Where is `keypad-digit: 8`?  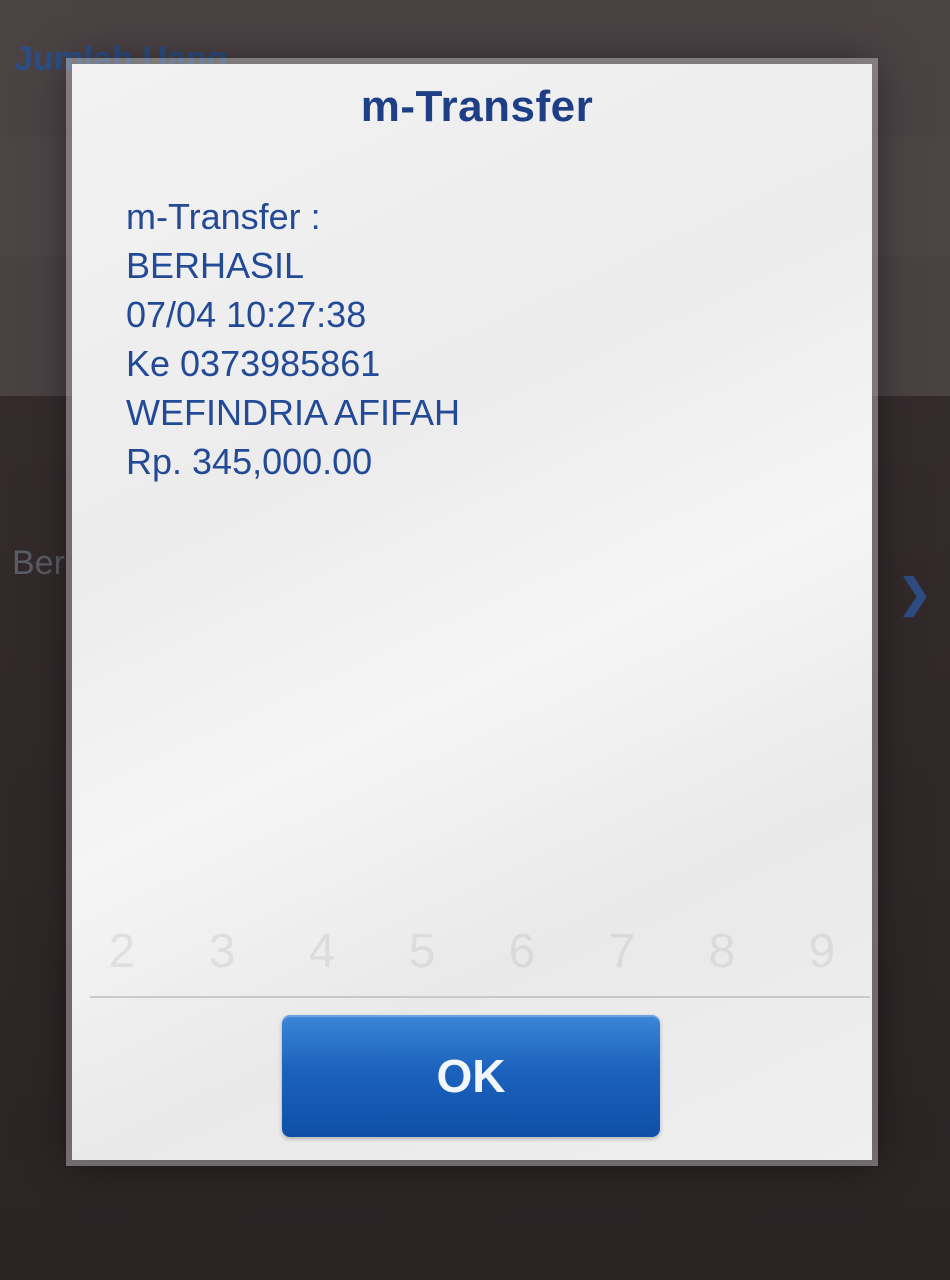
keypad-digit: 8 is located at coordinates (722, 951).